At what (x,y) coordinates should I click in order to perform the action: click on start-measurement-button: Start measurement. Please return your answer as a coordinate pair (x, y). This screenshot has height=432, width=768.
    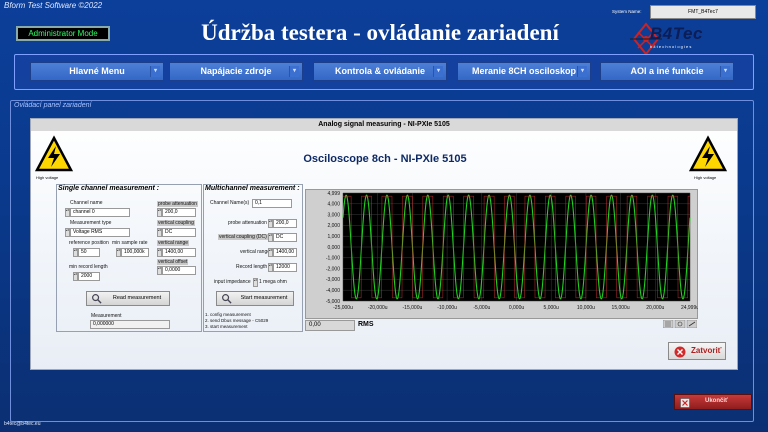
    Looking at the image, I should click on (255, 298).